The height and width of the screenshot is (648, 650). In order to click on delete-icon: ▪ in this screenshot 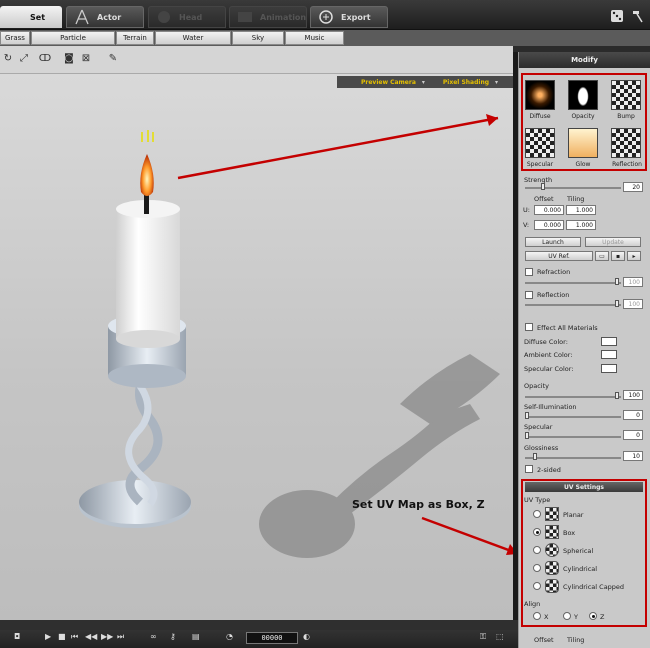, I will do `click(618, 256)`.